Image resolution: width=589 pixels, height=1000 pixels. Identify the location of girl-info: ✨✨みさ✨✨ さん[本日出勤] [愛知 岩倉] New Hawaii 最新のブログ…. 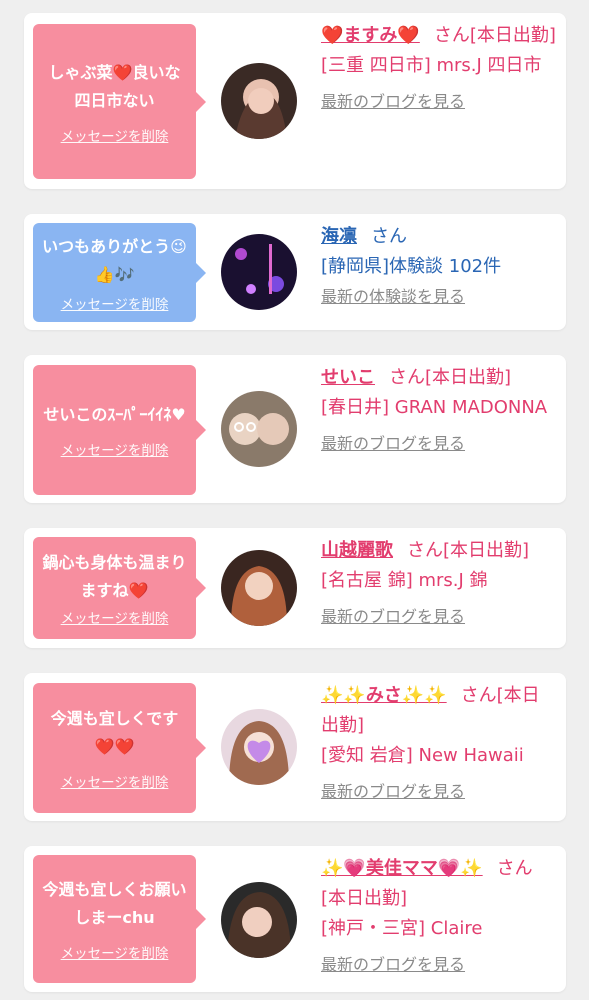
(439, 744).